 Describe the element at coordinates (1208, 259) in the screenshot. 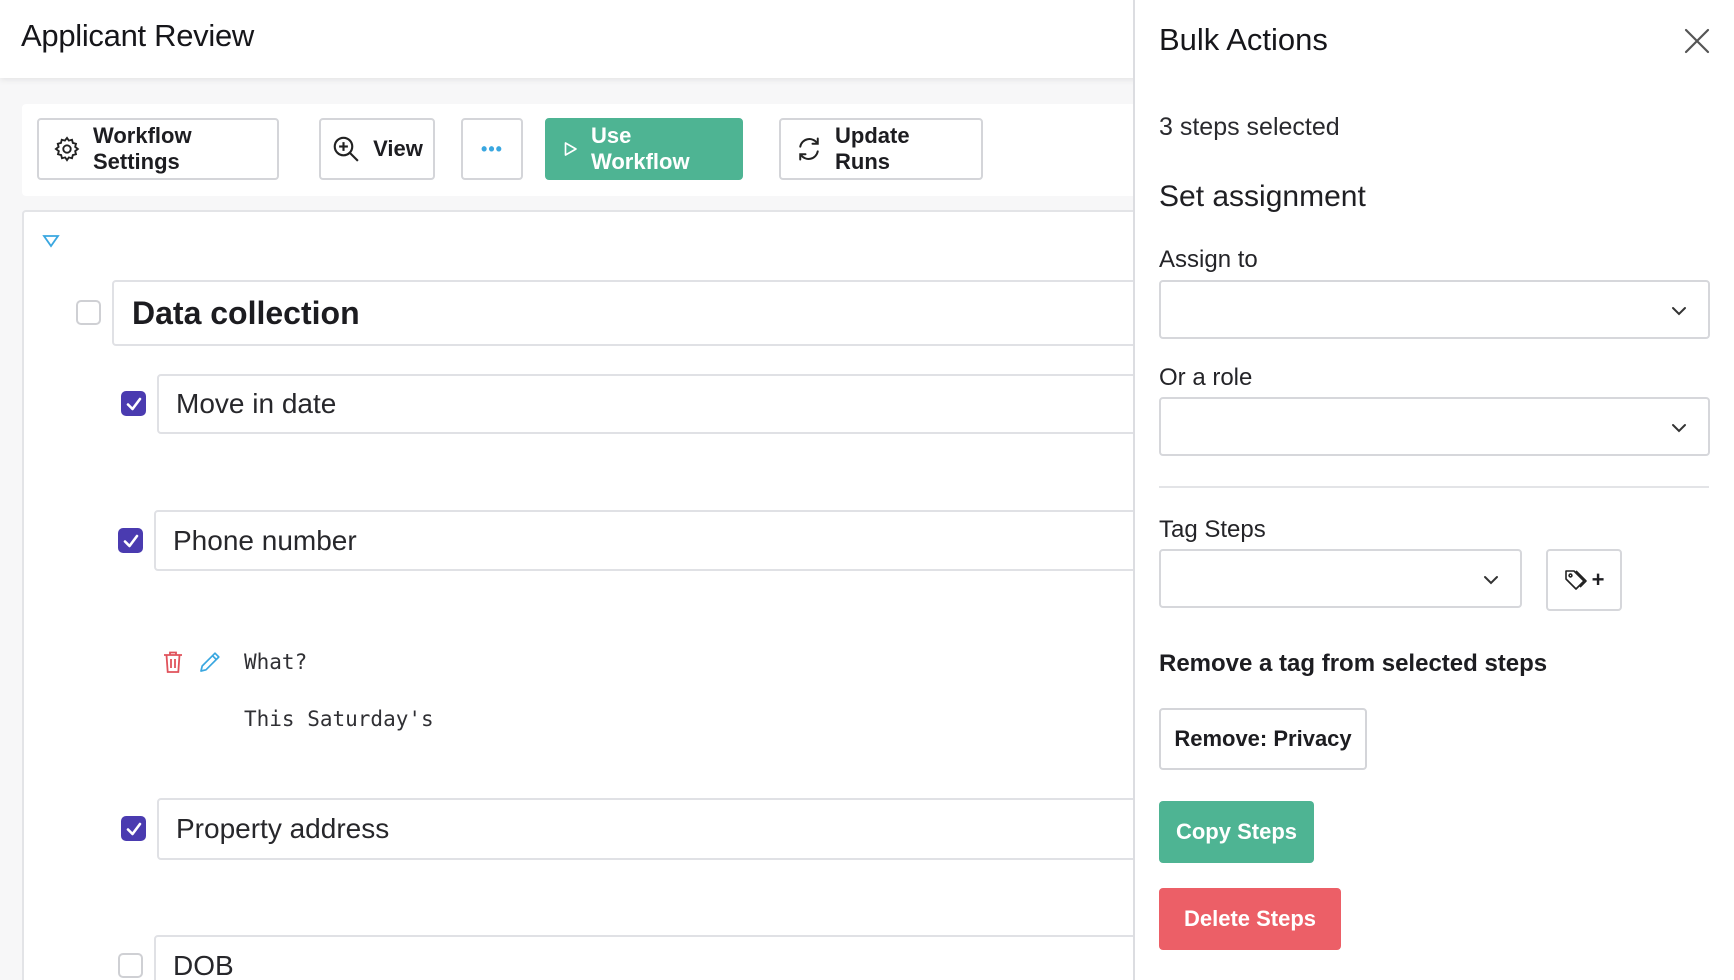

I see `assign-to-label: Assign to` at that location.